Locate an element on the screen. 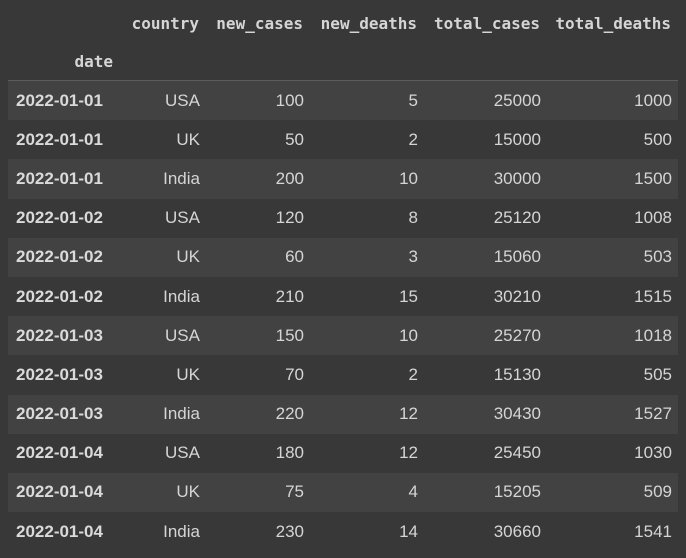 This screenshot has height=558, width=686. table-row: 2022-01-01 India 200 10 30000 1500 is located at coordinates (343, 179).